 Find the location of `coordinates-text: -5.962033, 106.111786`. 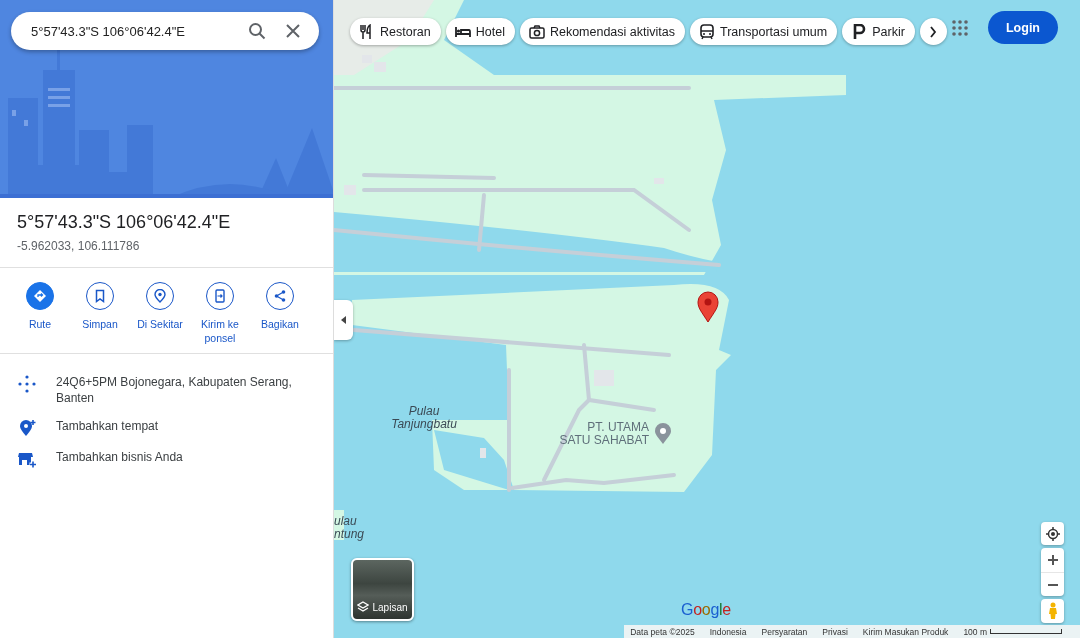

coordinates-text: -5.962033, 106.111786 is located at coordinates (79, 246).